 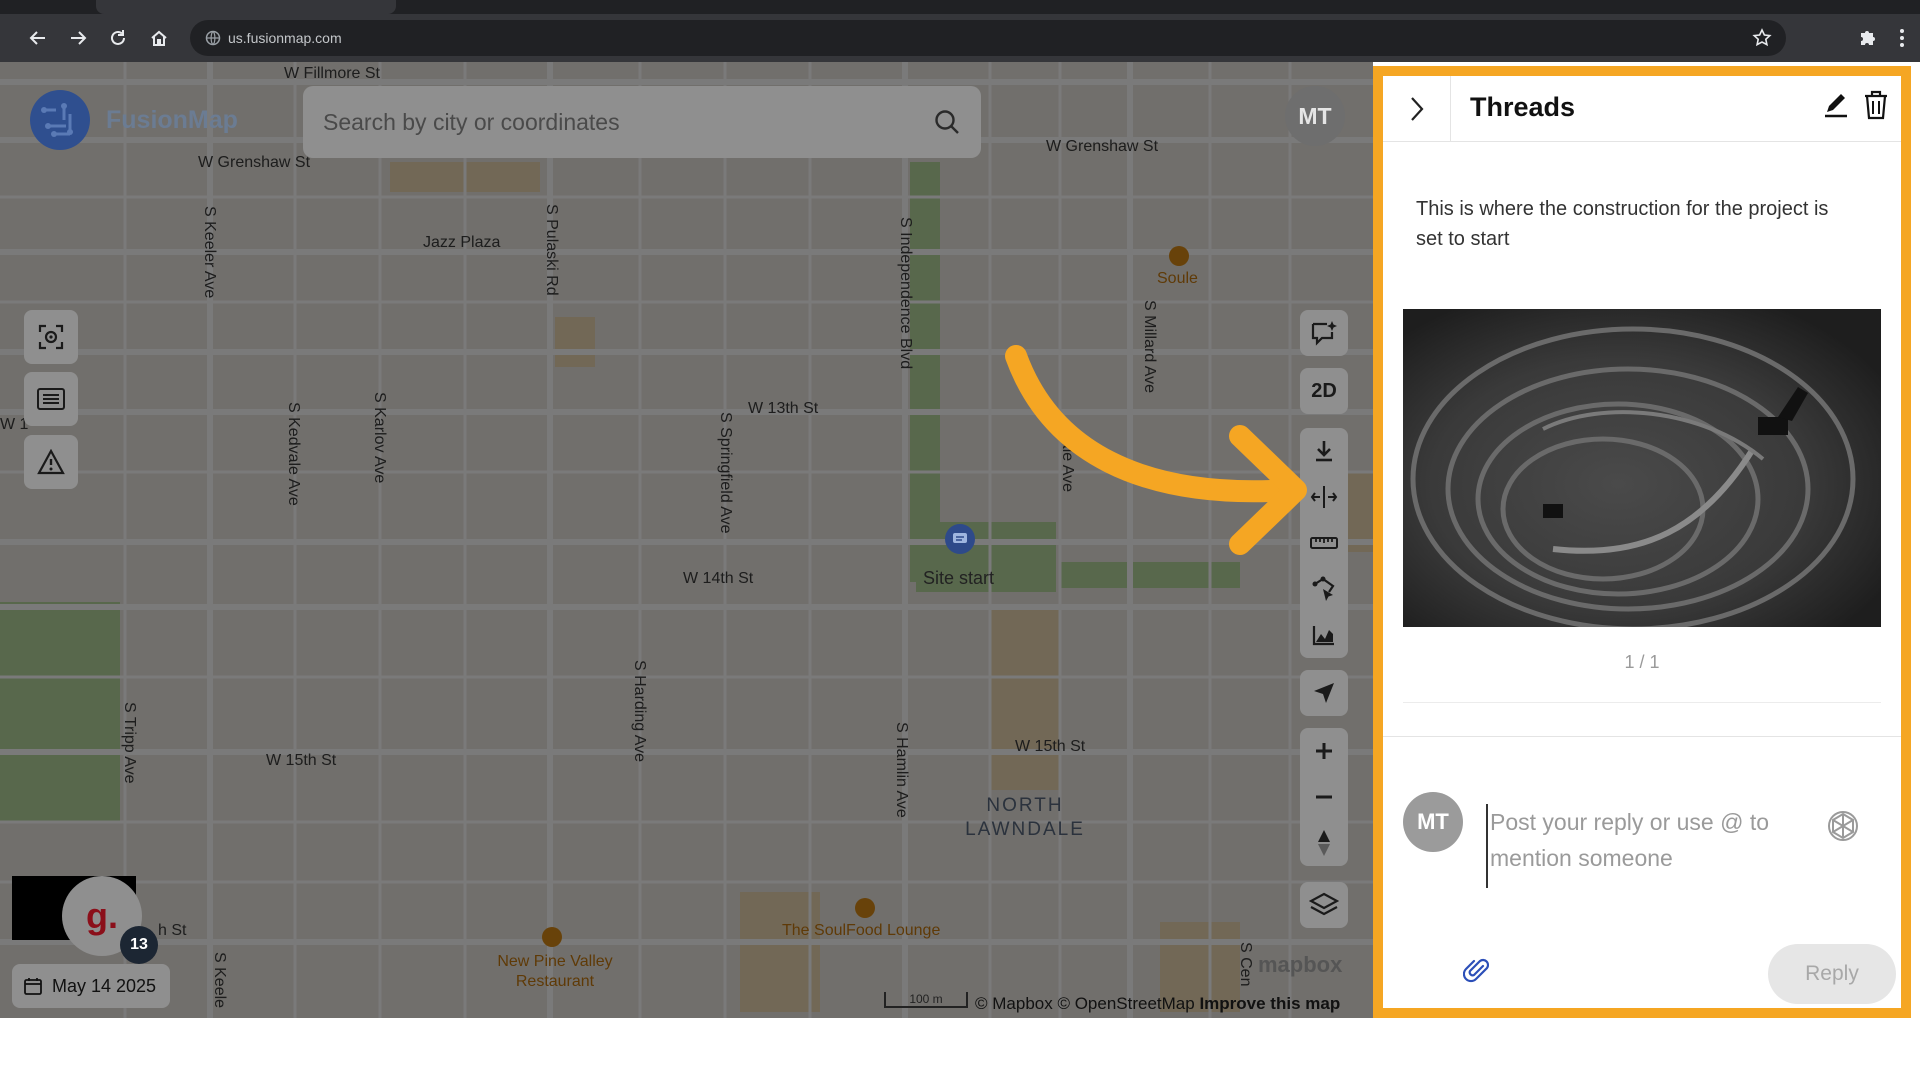 I want to click on thread-photo, so click(x=1642, y=468).